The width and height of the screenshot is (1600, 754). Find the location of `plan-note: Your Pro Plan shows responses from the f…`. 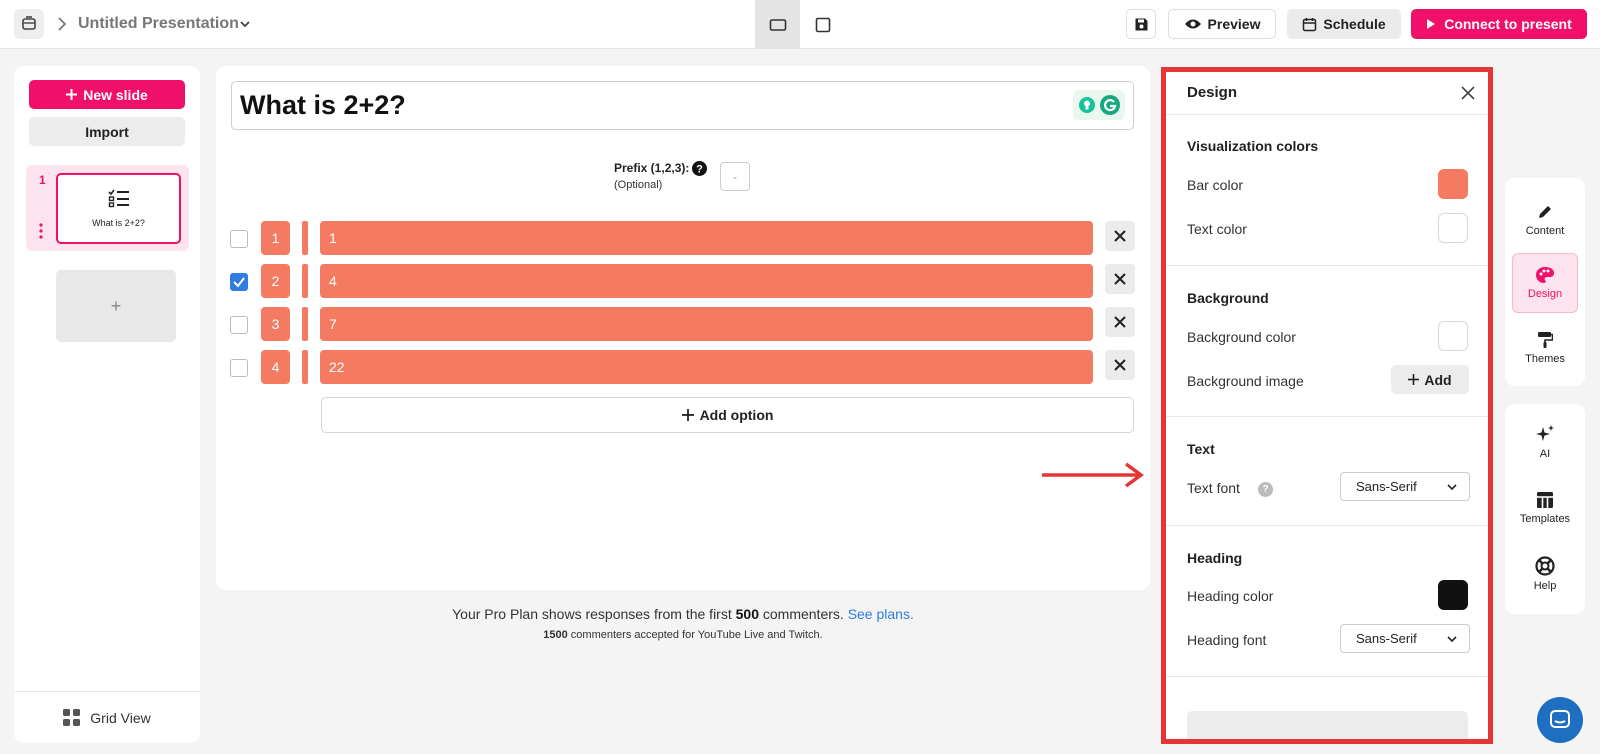

plan-note: Your Pro Plan shows responses from the f… is located at coordinates (683, 614).